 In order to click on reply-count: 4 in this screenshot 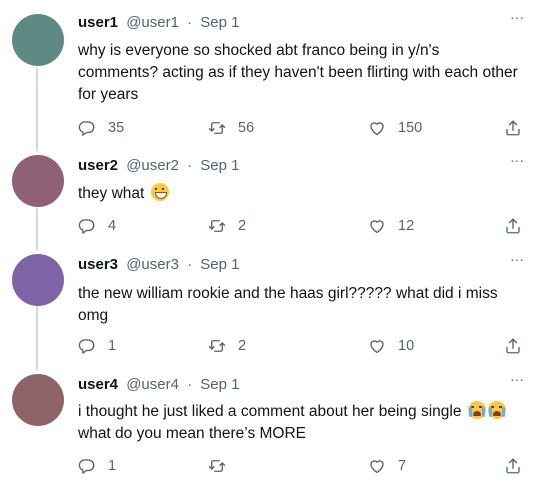, I will do `click(112, 226)`.